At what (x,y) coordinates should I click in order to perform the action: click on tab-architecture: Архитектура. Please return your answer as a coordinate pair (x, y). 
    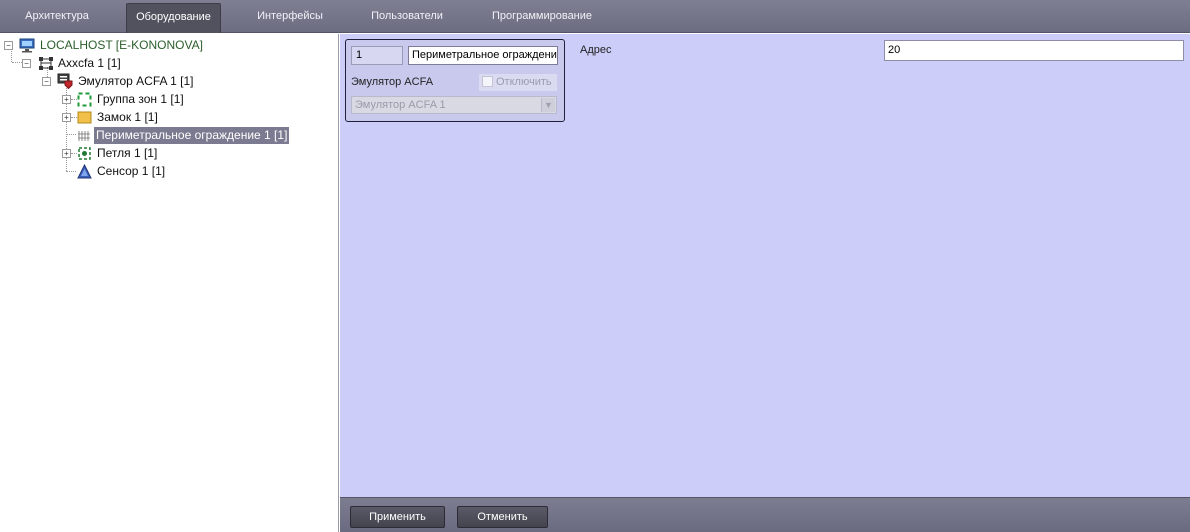
    Looking at the image, I should click on (57, 18).